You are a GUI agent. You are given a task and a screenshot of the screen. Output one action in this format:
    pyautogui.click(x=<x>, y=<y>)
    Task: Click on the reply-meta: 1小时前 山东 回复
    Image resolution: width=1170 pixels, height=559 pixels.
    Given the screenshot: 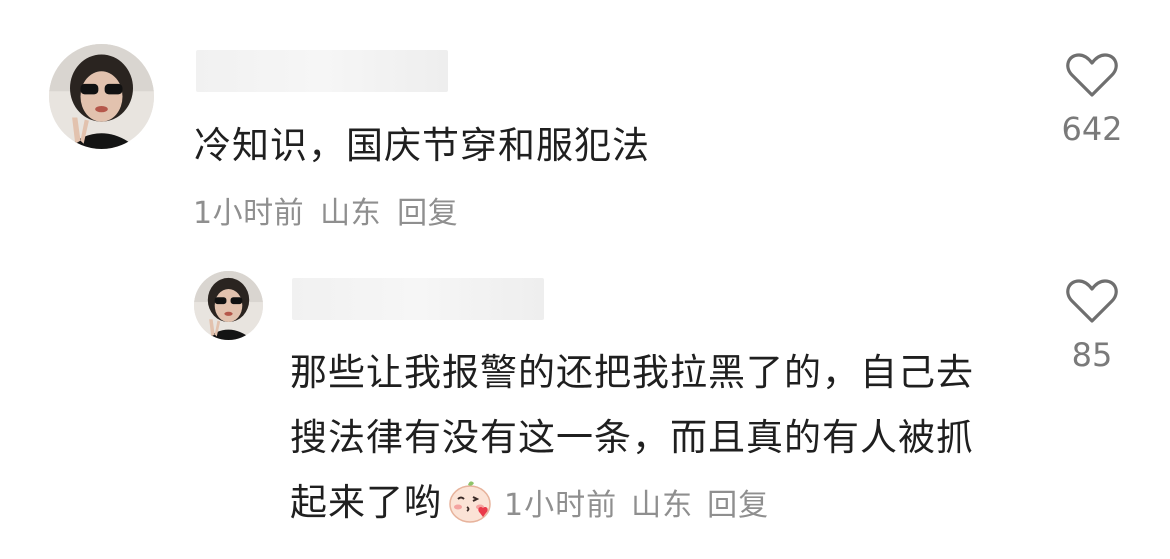 What is the action you would take?
    pyautogui.click(x=643, y=505)
    